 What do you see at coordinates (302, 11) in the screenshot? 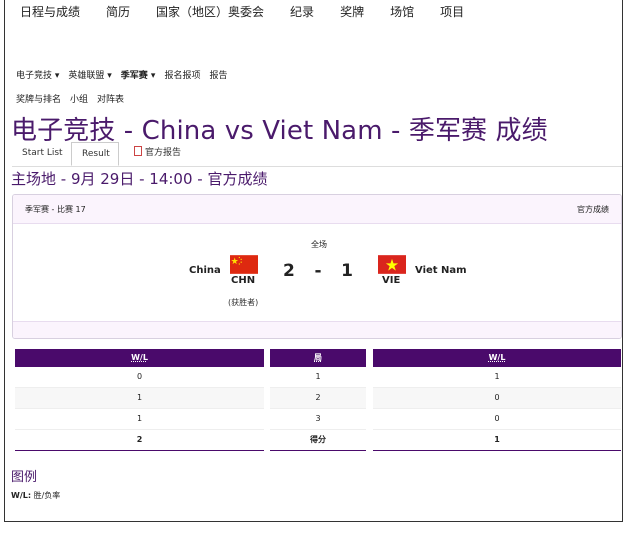
I see `nav-records: 纪录` at bounding box center [302, 11].